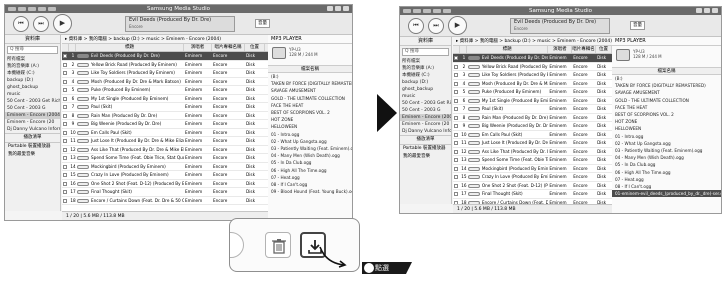 The height and width of the screenshot is (281, 726). What do you see at coordinates (707, 10) in the screenshot?
I see `window-buttons` at bounding box center [707, 10].